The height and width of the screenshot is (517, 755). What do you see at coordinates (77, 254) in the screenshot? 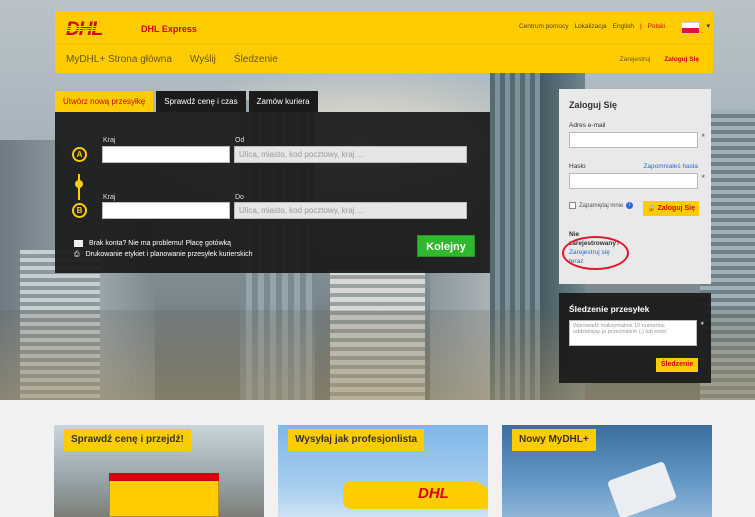
I see `printer-icon: ⎙` at bounding box center [77, 254].